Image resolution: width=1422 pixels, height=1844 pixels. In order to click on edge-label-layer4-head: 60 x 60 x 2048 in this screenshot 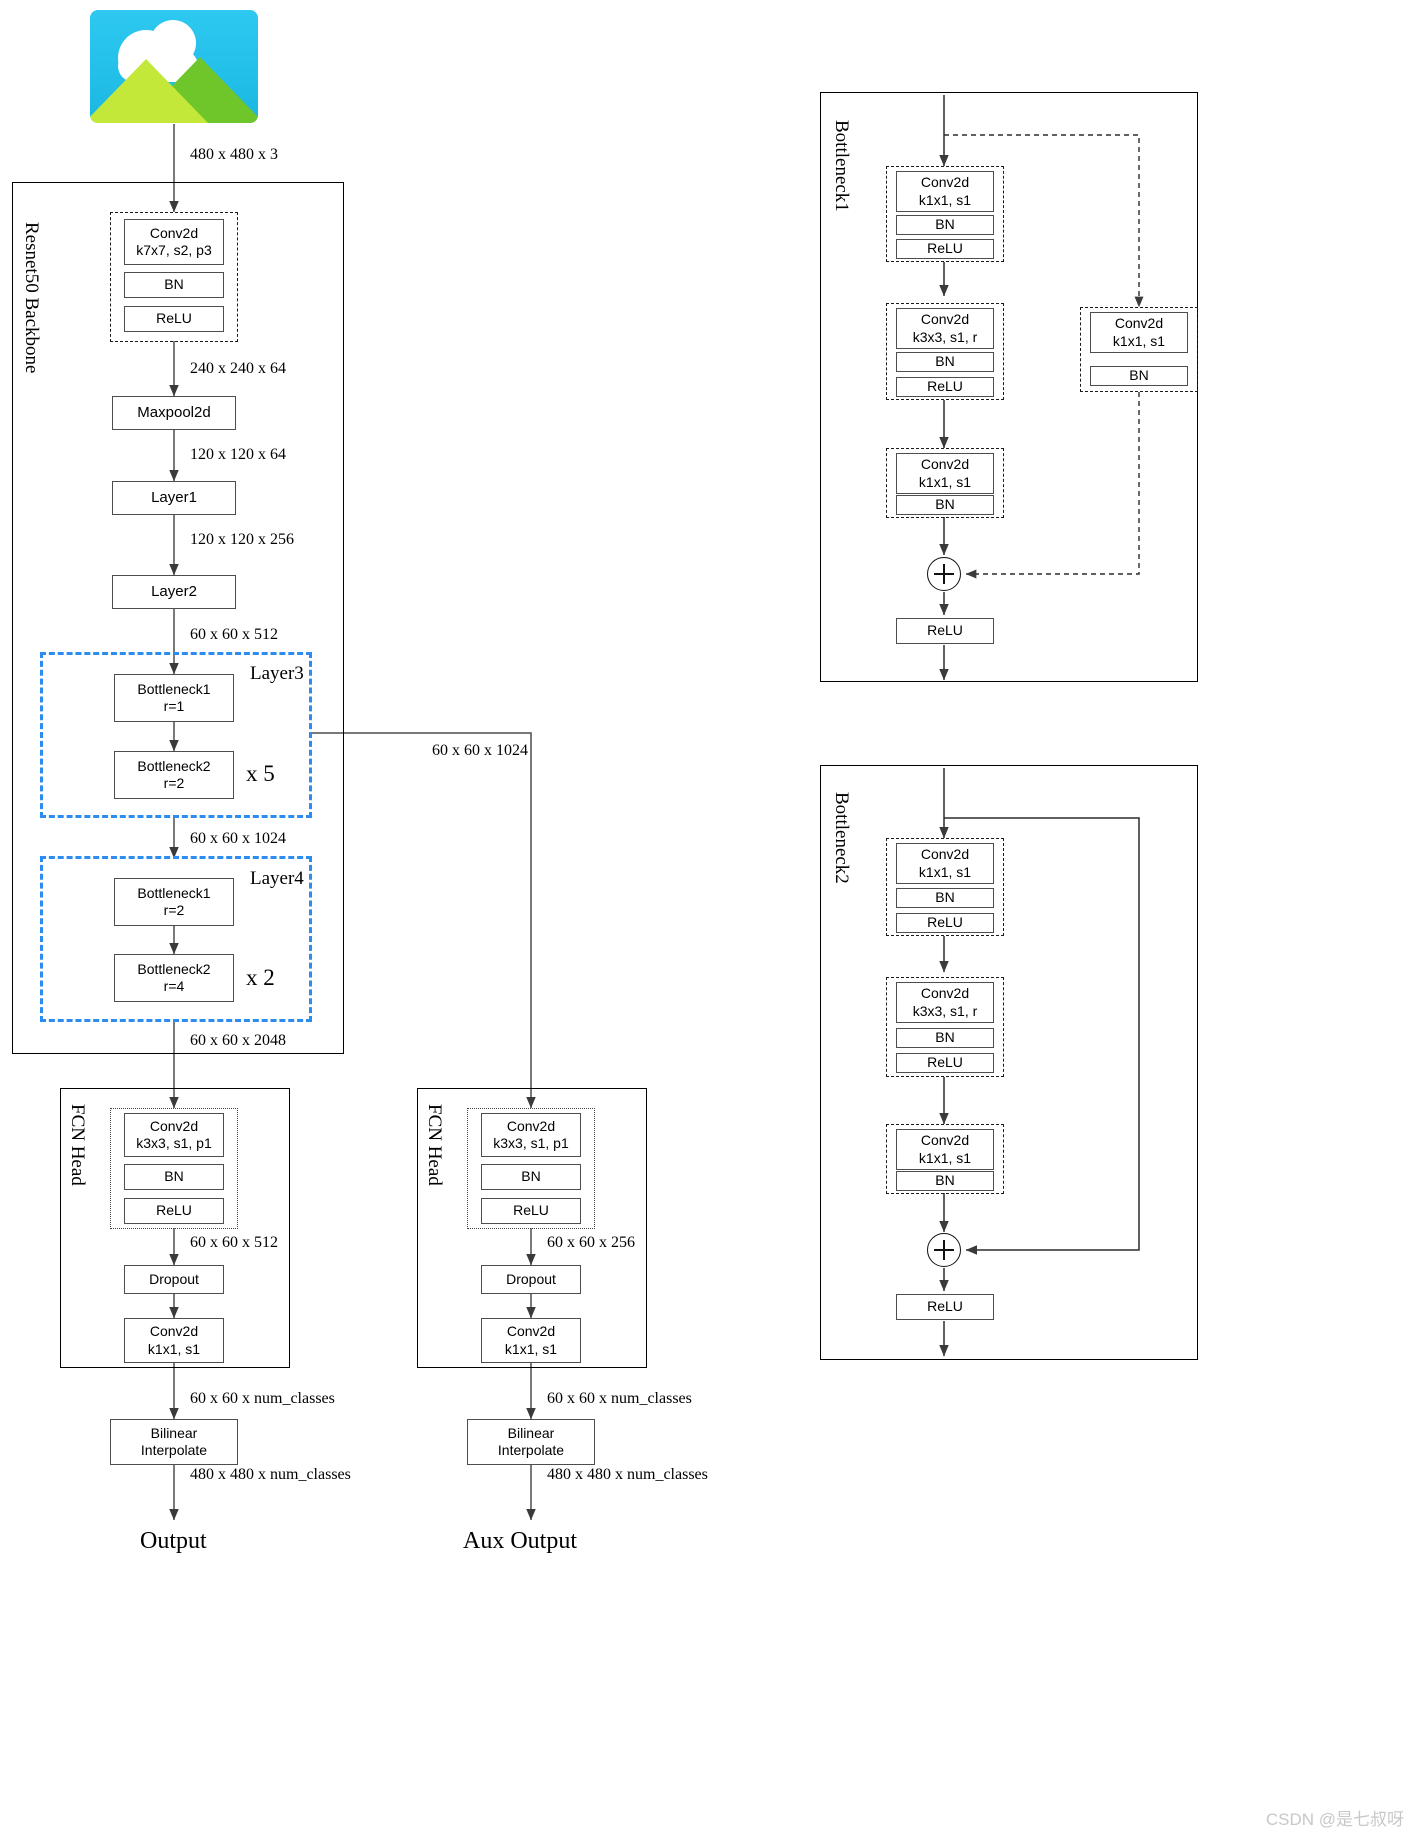, I will do `click(238, 1040)`.